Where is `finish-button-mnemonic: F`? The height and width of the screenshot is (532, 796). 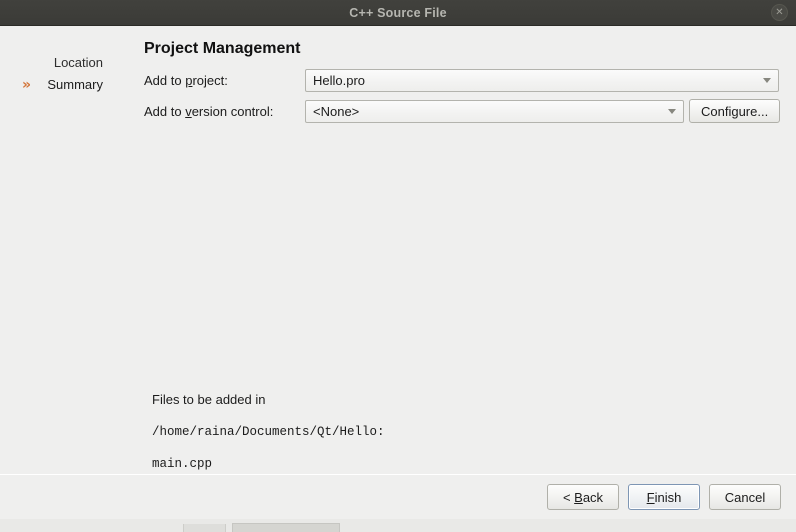
finish-button-mnemonic: F is located at coordinates (650, 497).